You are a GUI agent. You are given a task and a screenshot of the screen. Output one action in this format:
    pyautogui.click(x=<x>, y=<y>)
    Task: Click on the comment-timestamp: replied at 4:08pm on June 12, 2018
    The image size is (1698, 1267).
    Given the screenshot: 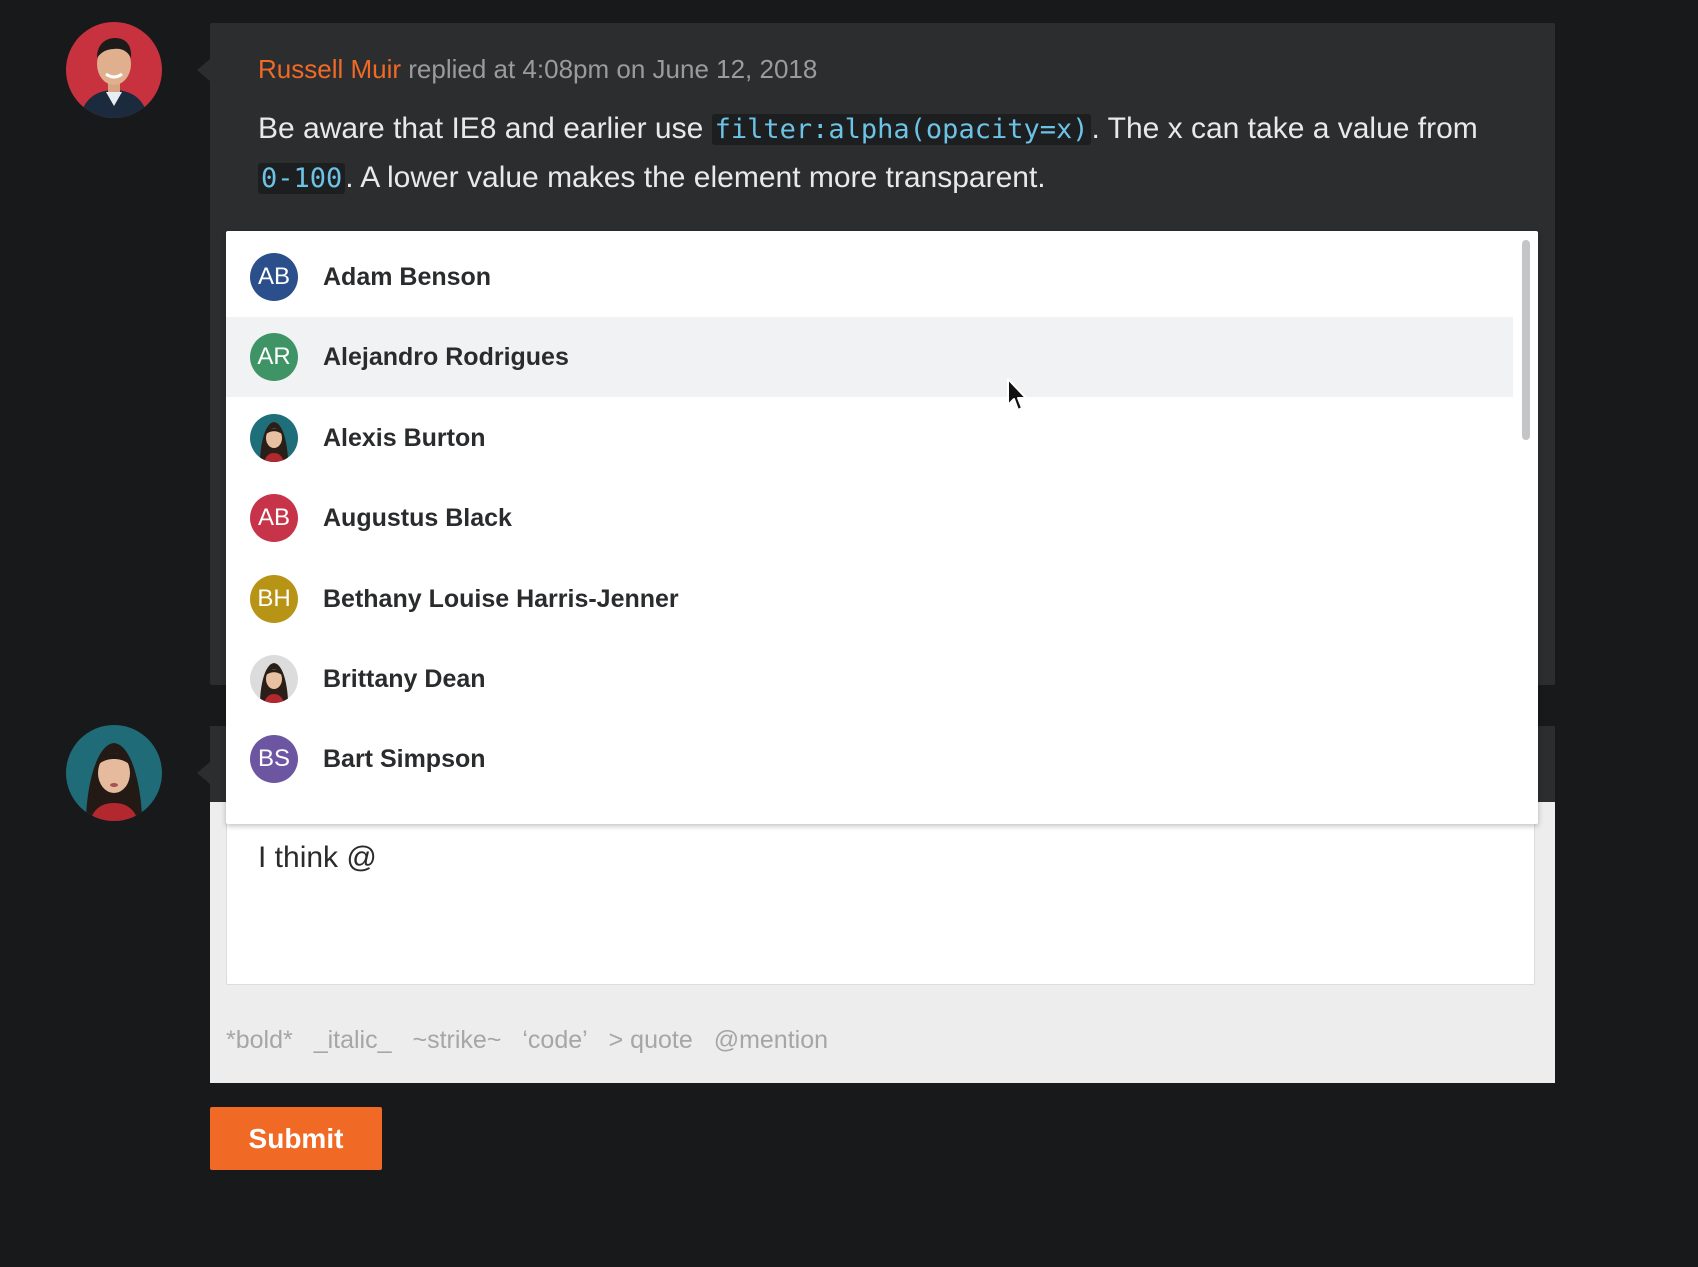 What is the action you would take?
    pyautogui.click(x=609, y=69)
    